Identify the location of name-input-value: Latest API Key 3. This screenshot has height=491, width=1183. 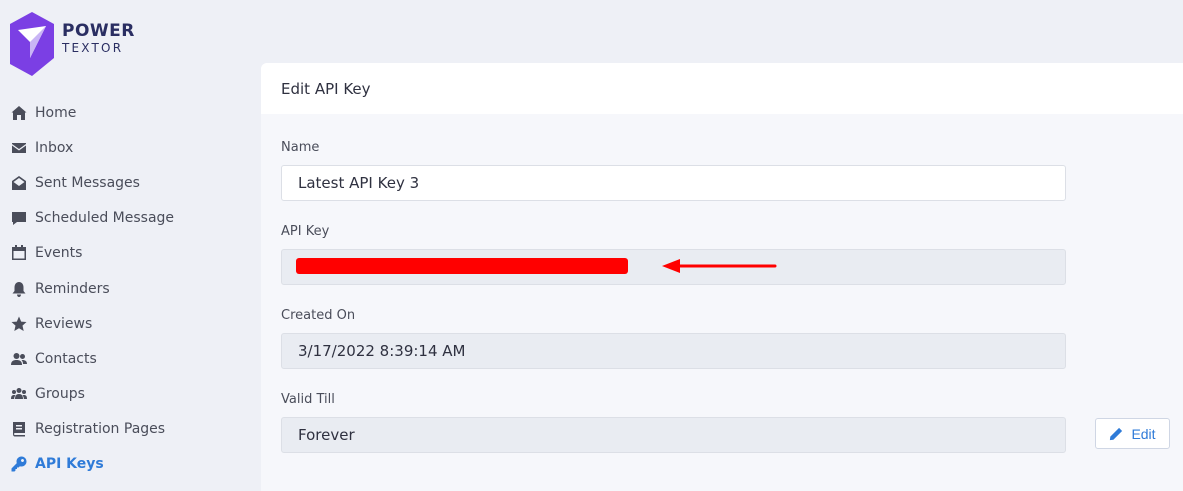
(359, 183).